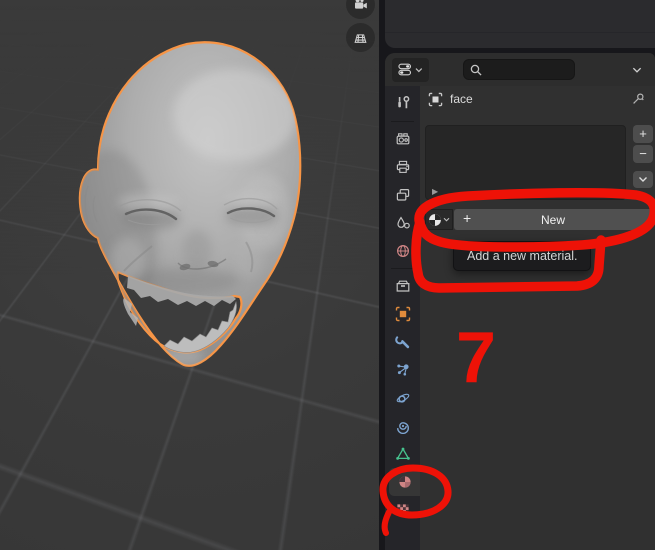 This screenshot has width=655, height=550. I want to click on tab-texture, so click(402, 510).